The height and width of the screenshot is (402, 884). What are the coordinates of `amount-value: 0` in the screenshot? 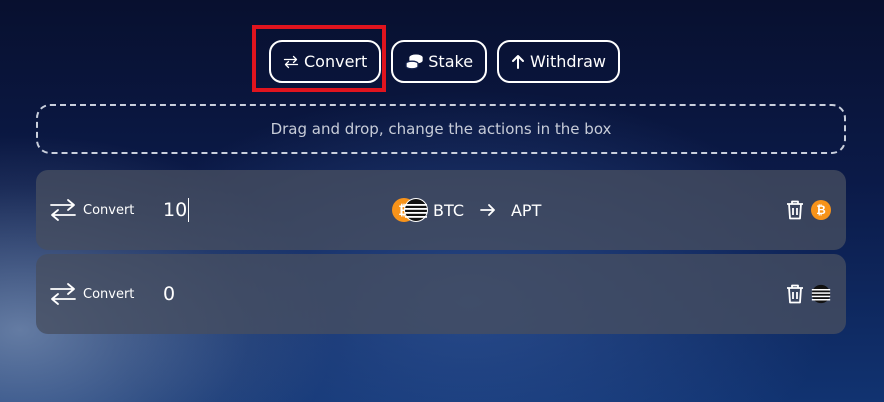 It's located at (169, 294).